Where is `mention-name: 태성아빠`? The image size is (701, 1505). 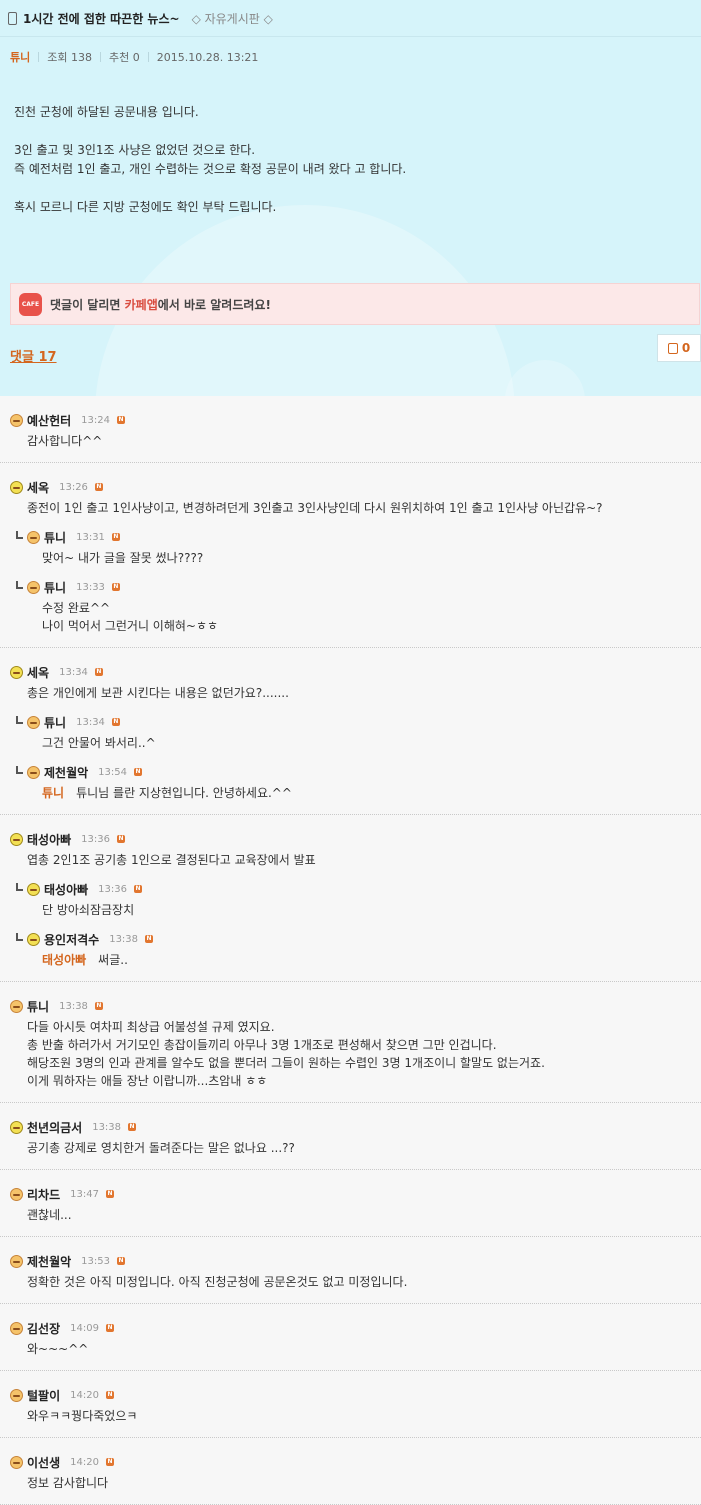 mention-name: 태성아빠 is located at coordinates (64, 960).